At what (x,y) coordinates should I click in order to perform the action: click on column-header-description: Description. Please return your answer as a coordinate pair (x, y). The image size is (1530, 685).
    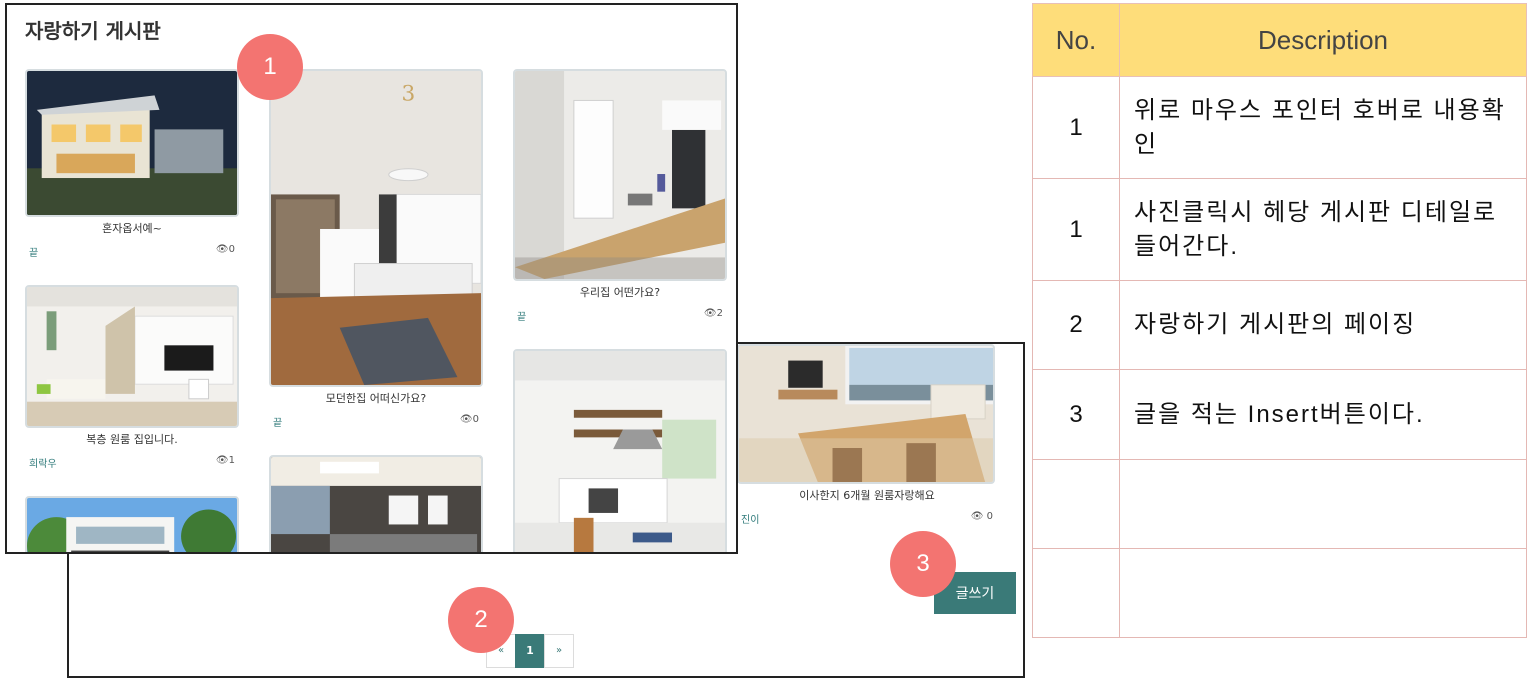
    Looking at the image, I should click on (1323, 40).